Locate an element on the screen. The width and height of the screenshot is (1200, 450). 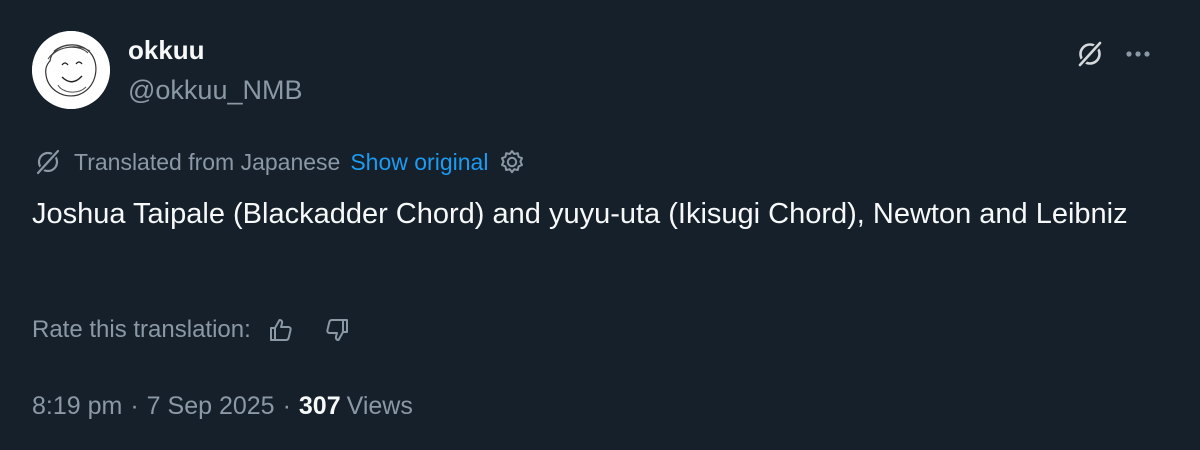
grok-button is located at coordinates (1090, 54).